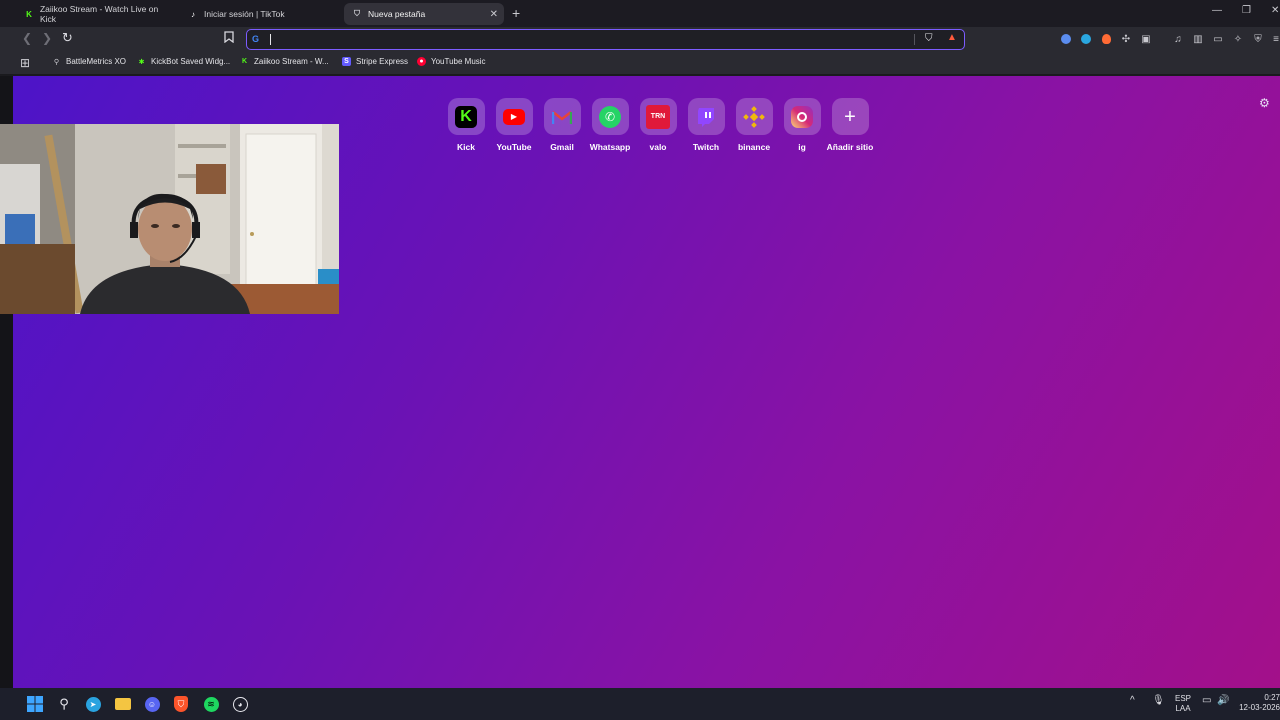  What do you see at coordinates (658, 147) in the screenshot?
I see `shortcut-label: valo` at bounding box center [658, 147].